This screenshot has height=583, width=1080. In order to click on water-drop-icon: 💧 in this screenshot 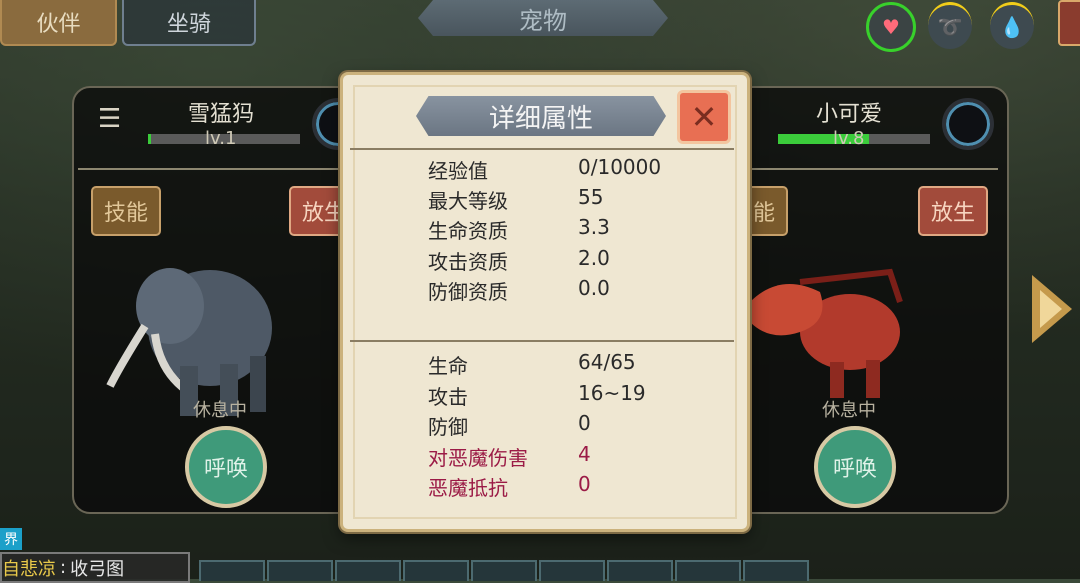, I will do `click(1012, 25)`.